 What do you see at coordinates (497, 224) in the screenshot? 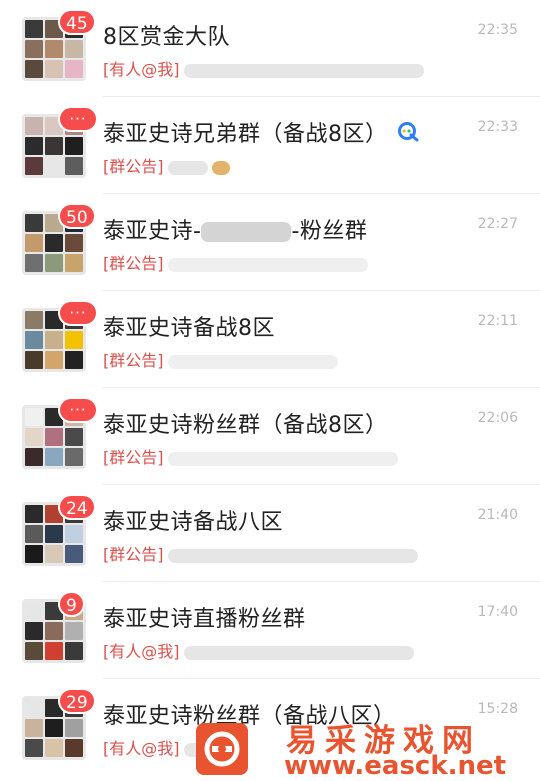
I see `chat-time: 22:27` at bounding box center [497, 224].